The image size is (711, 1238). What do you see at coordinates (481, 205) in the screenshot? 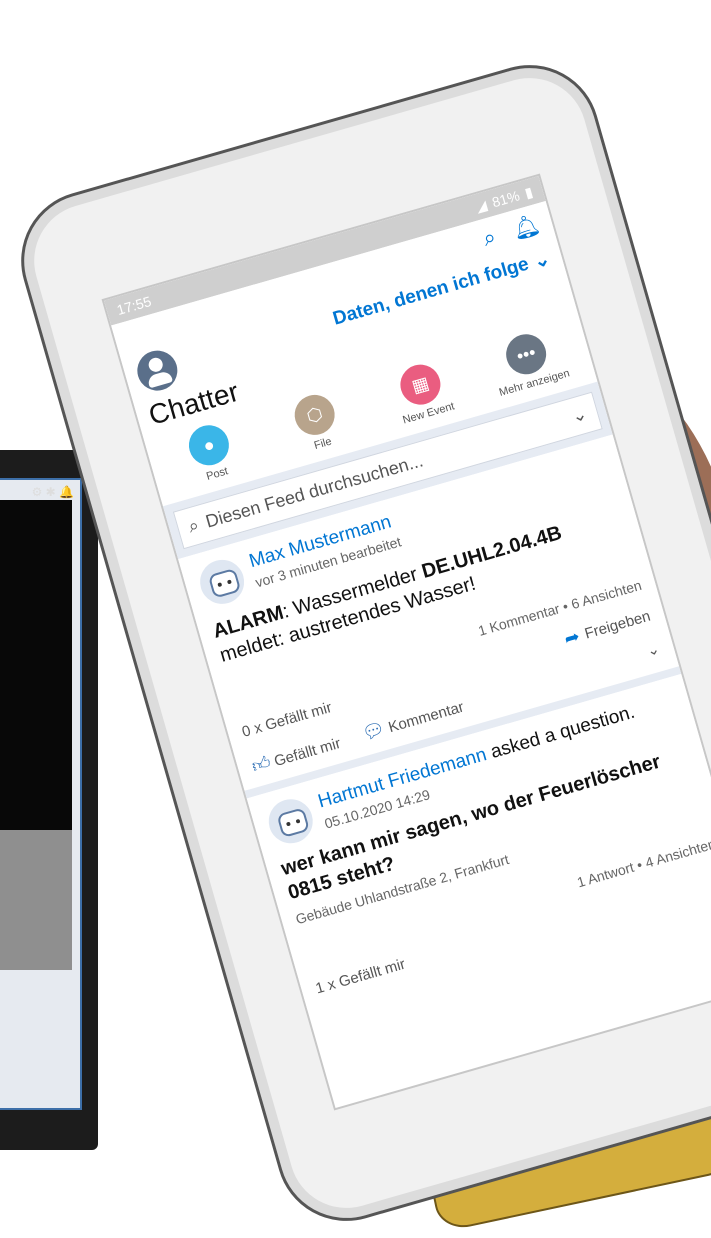
I see `signal-icon: ◢` at bounding box center [481, 205].